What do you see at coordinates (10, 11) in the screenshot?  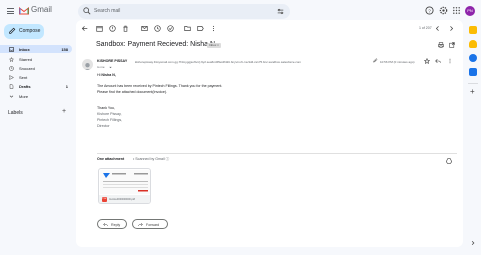 I see `menu-icon` at bounding box center [10, 11].